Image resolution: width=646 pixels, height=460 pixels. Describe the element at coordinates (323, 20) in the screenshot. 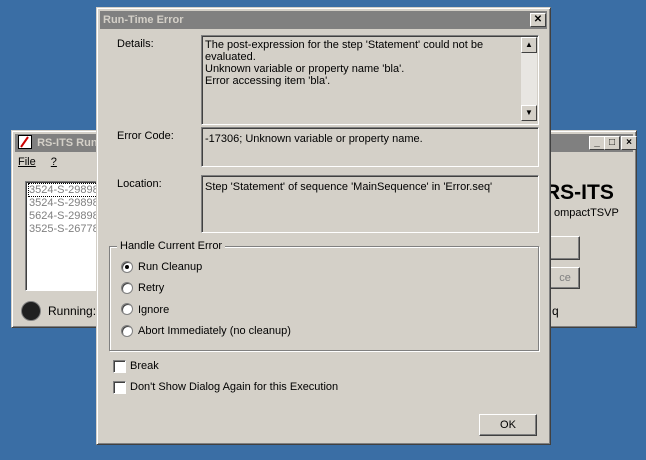

I see `dialog-titlebar: Run-Time Error ✕` at that location.